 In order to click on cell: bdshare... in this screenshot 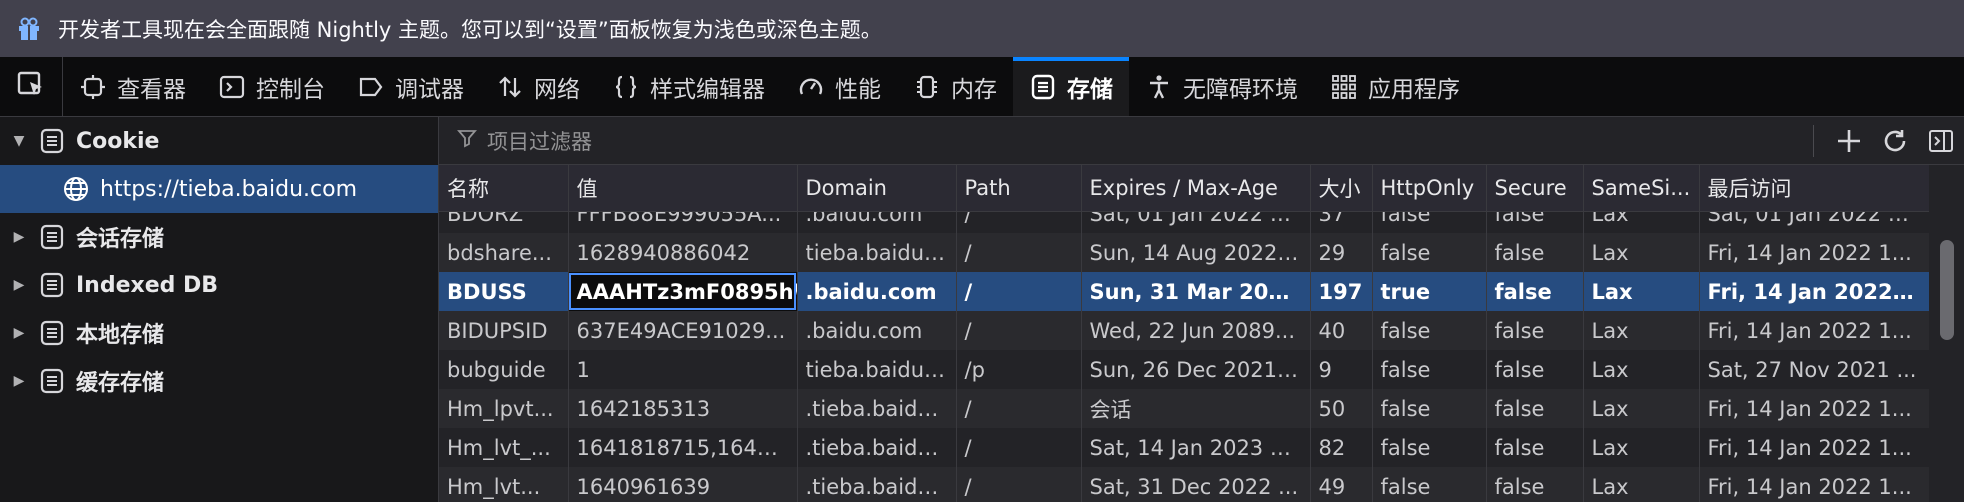, I will do `click(504, 252)`.